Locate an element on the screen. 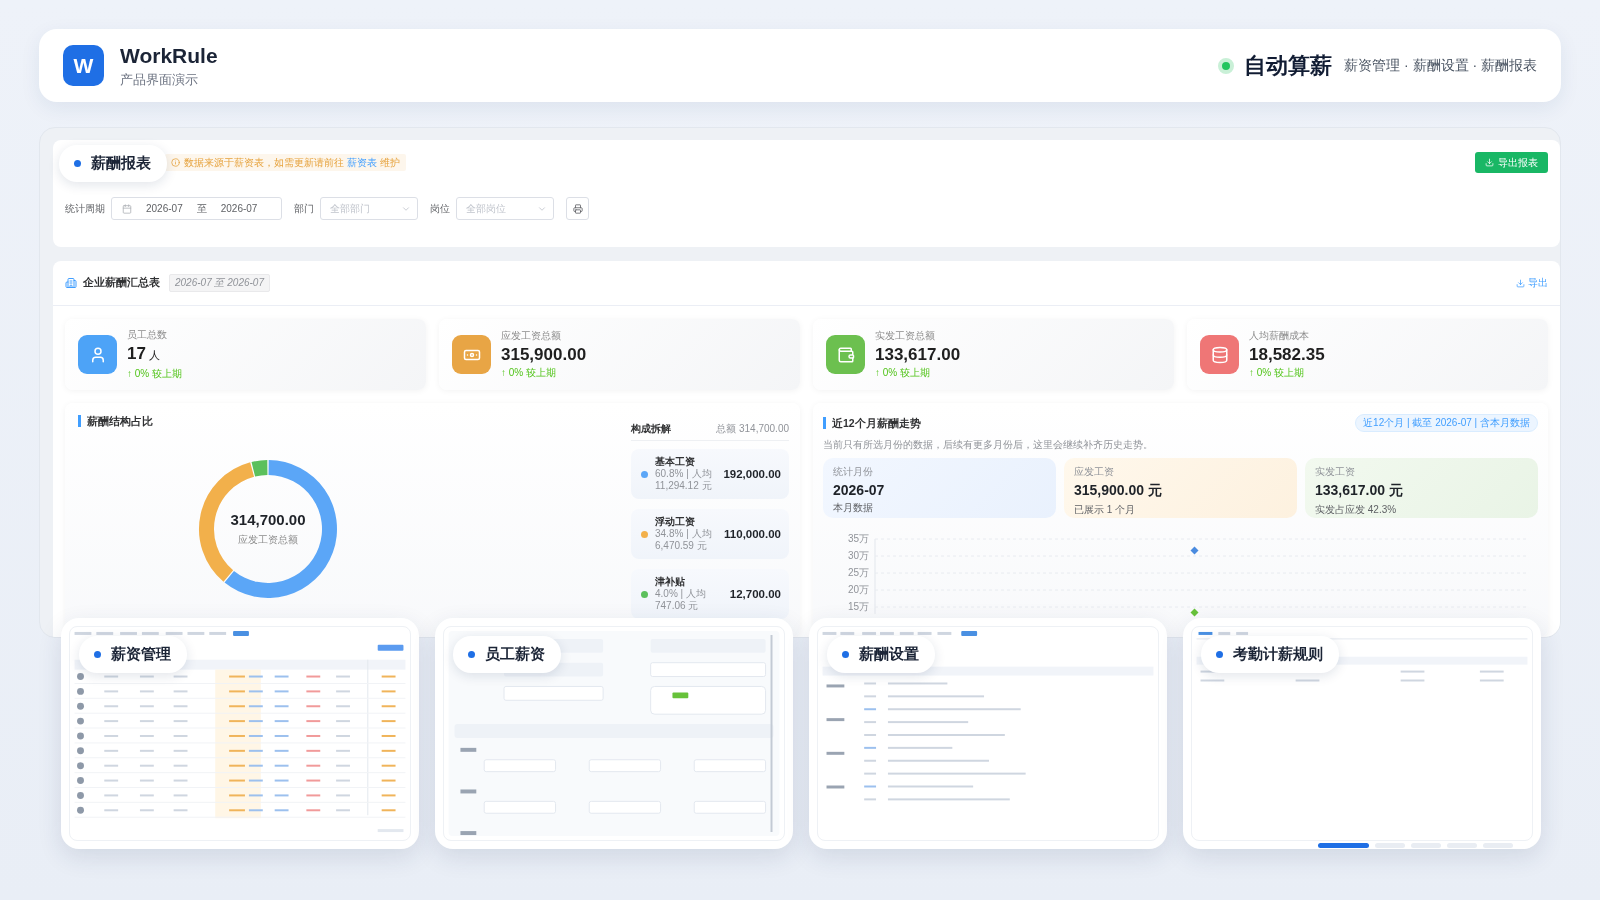 The image size is (1600, 900). info-icon is located at coordinates (175, 162).